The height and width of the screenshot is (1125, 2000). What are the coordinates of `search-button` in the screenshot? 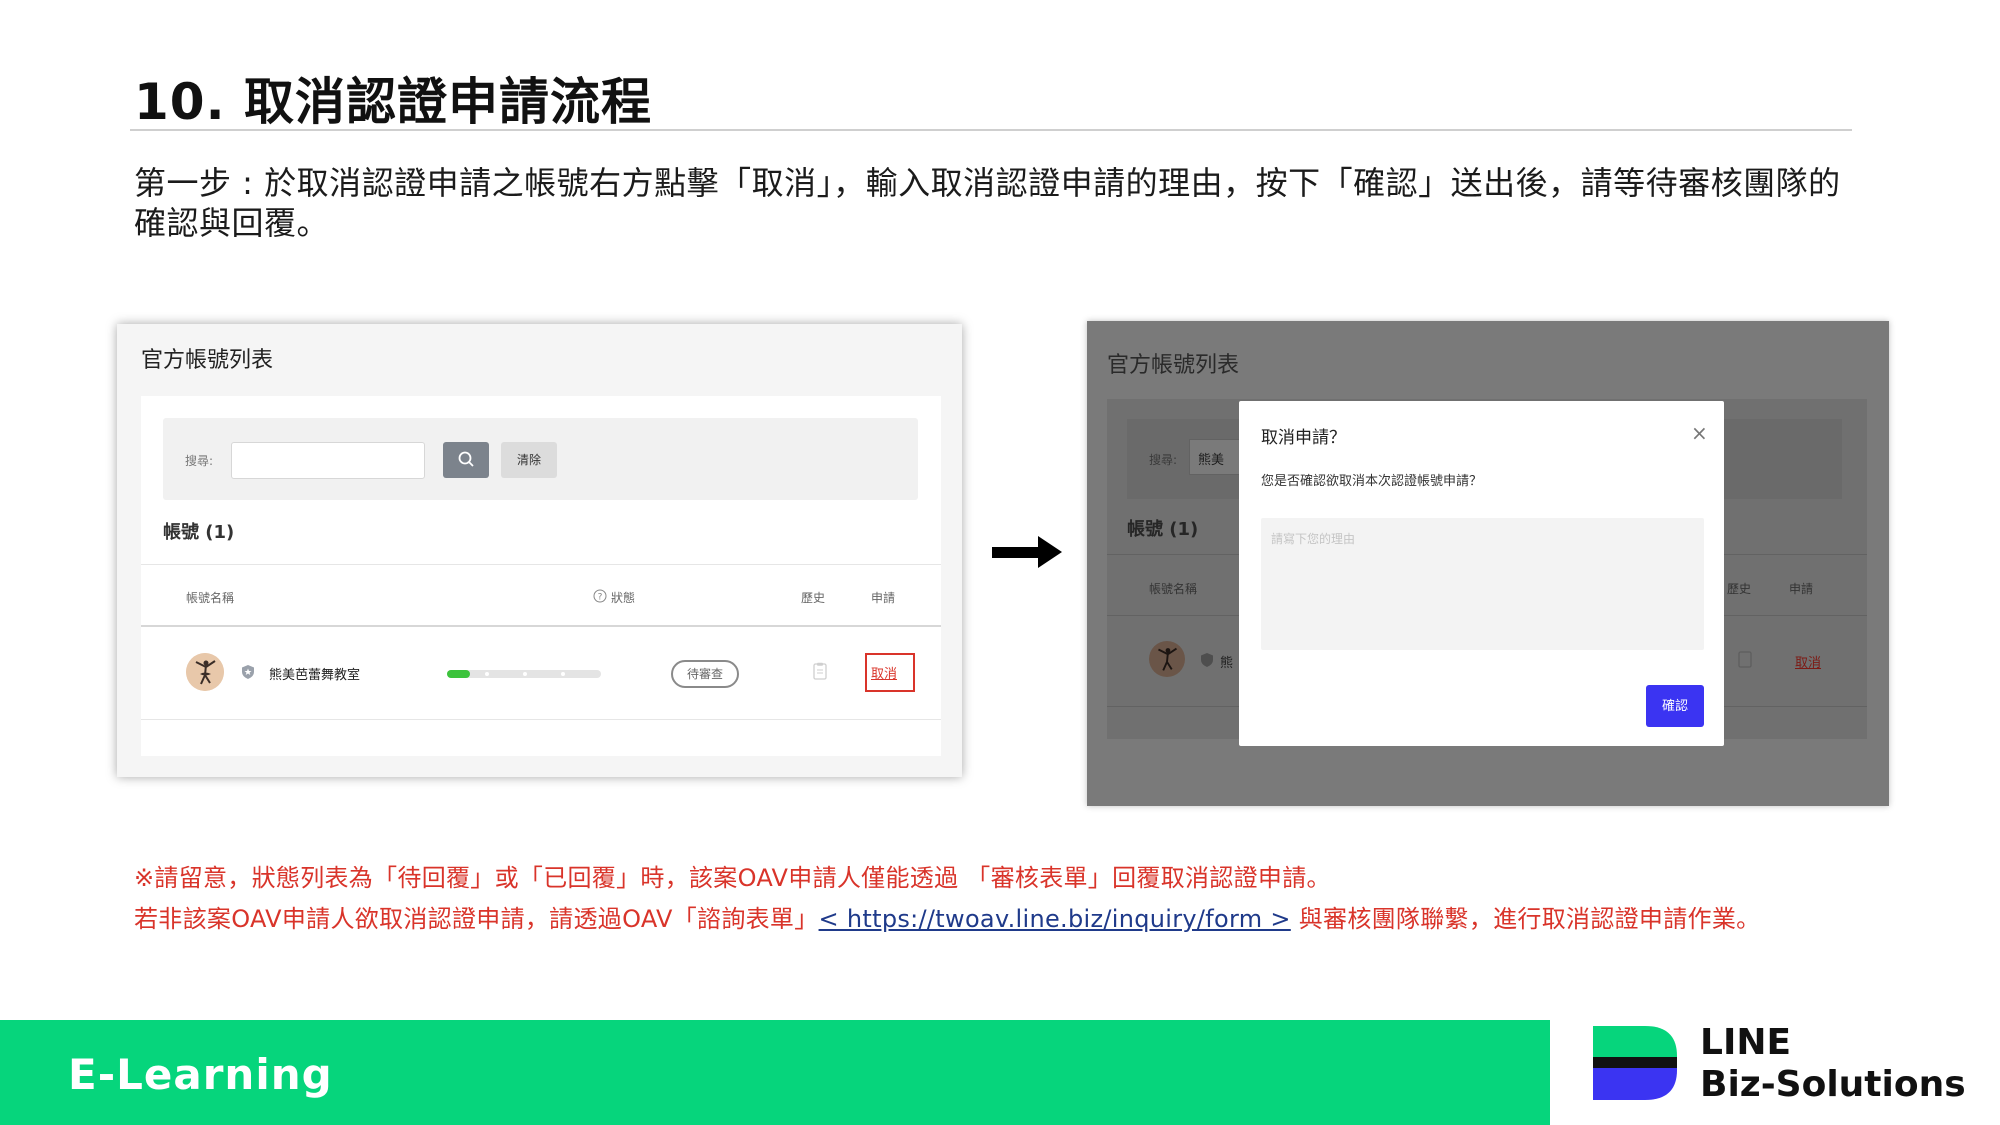 It's located at (466, 460).